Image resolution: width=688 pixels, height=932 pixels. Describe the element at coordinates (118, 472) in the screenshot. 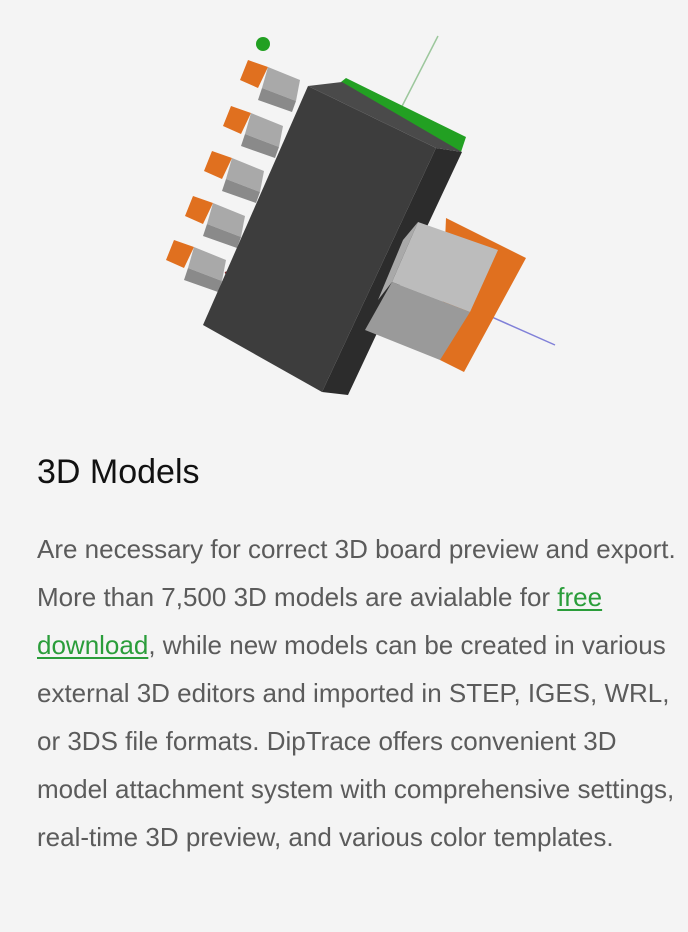

I see `section-title: 3D Models` at that location.